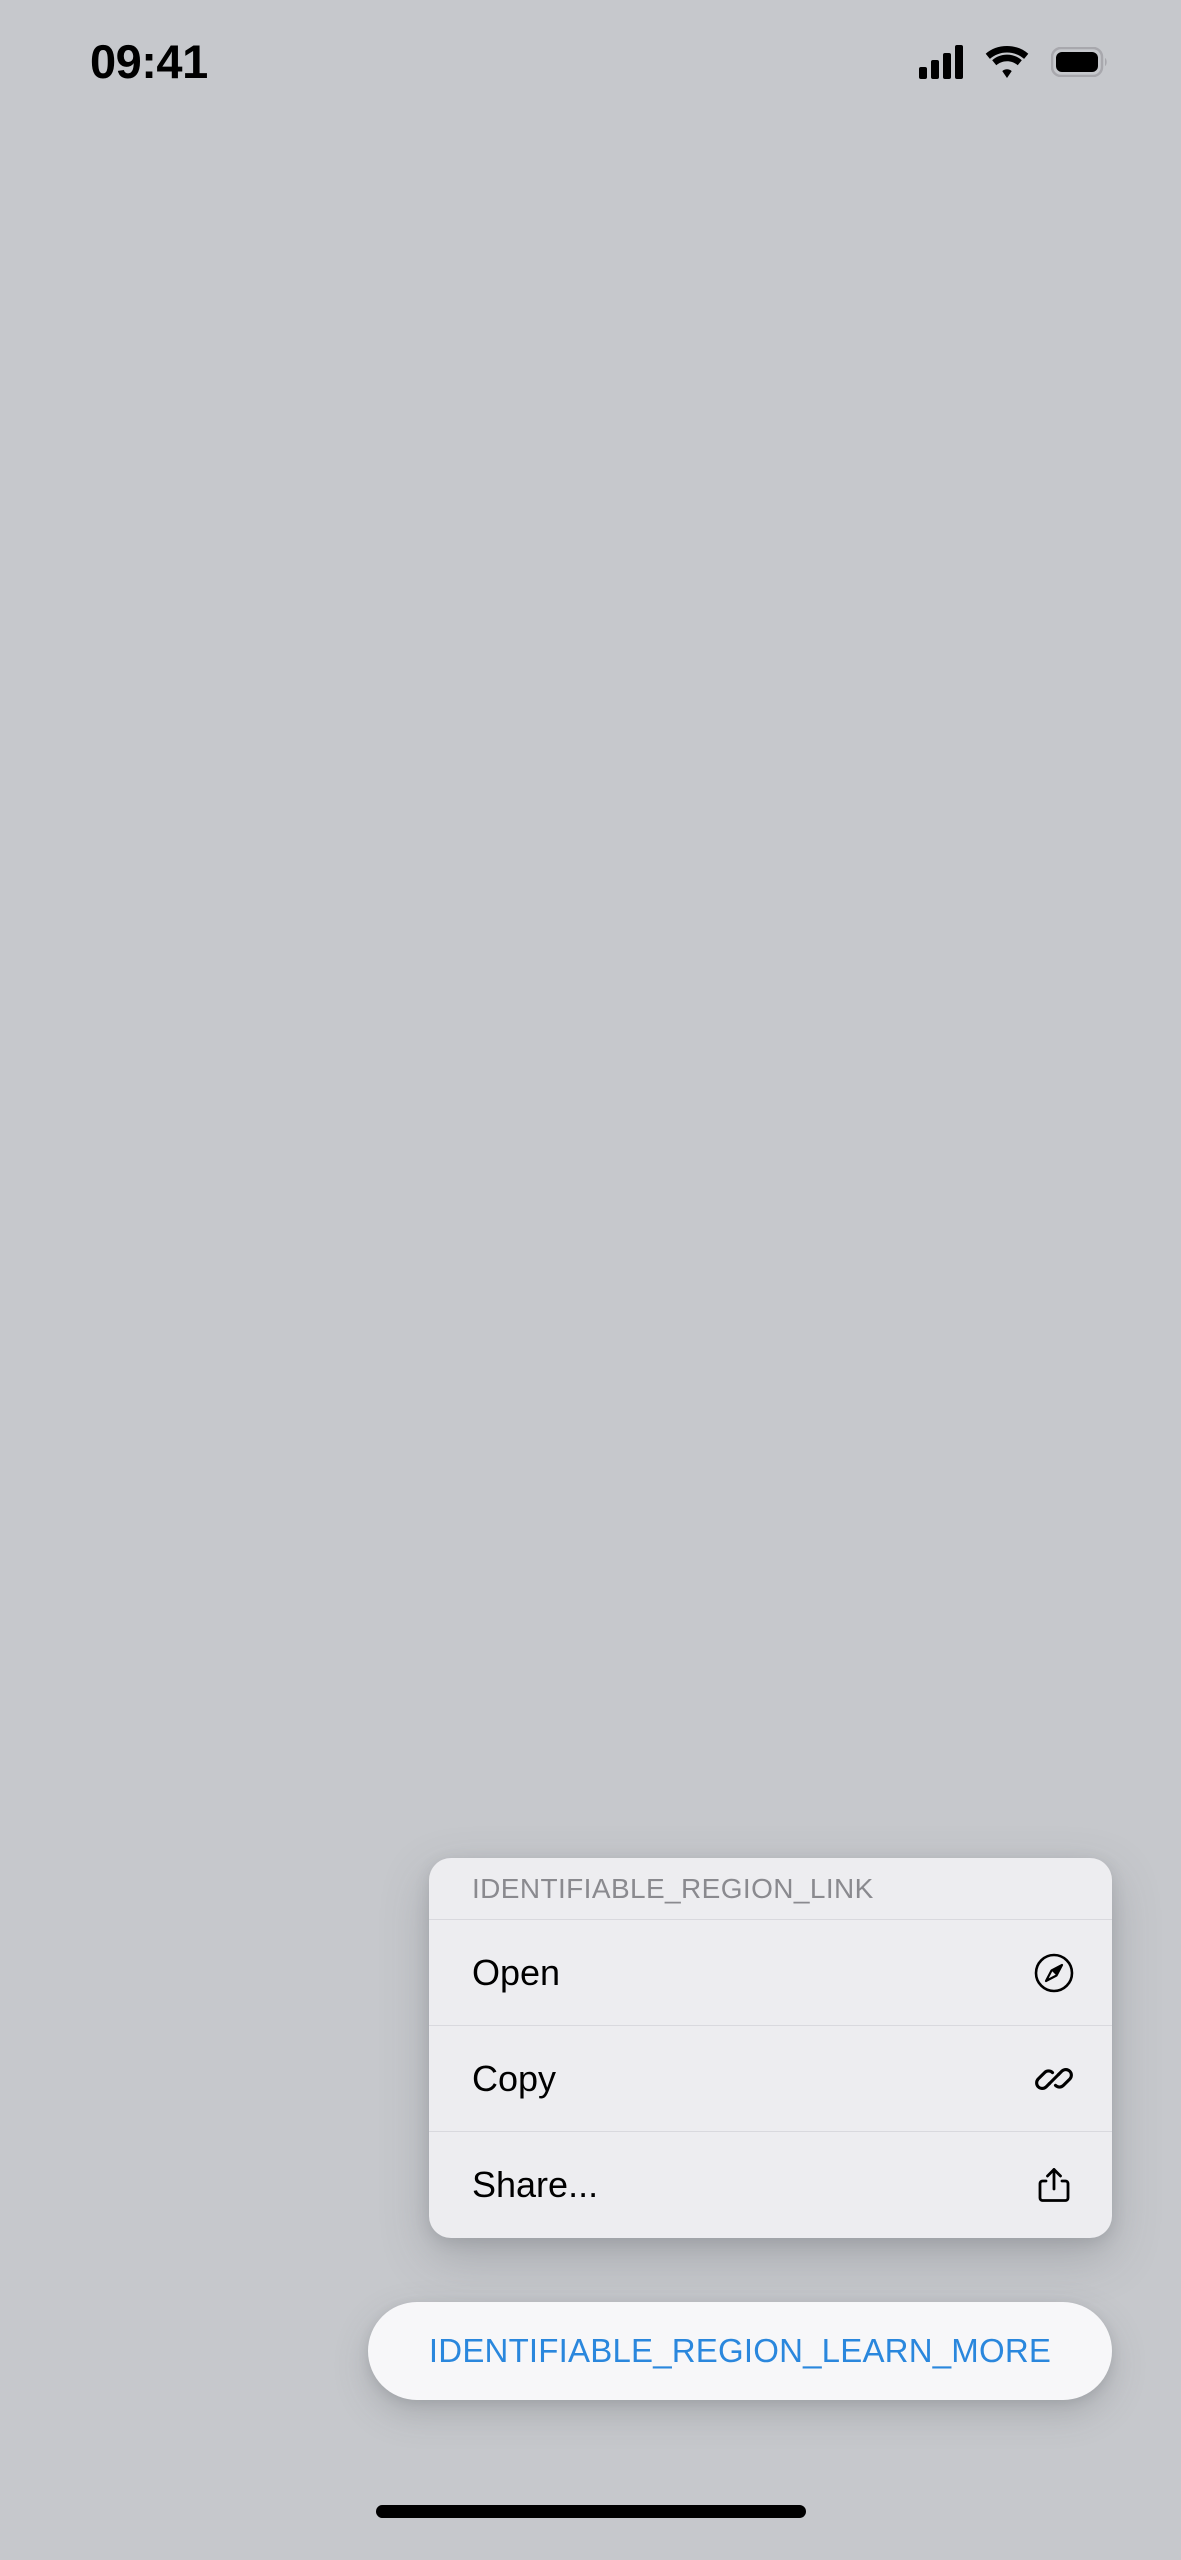  I want to click on safari-compass-icon, so click(1054, 1973).